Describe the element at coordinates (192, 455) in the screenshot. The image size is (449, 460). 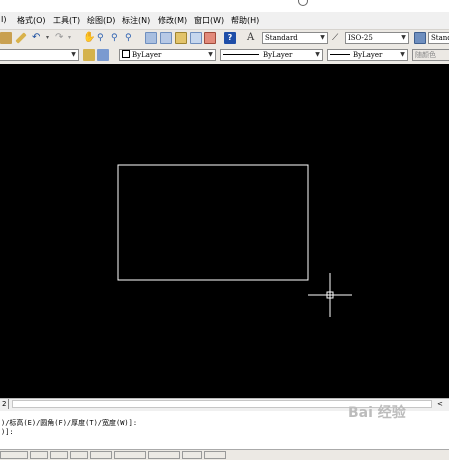
I see `status-lwt-toggle` at that location.